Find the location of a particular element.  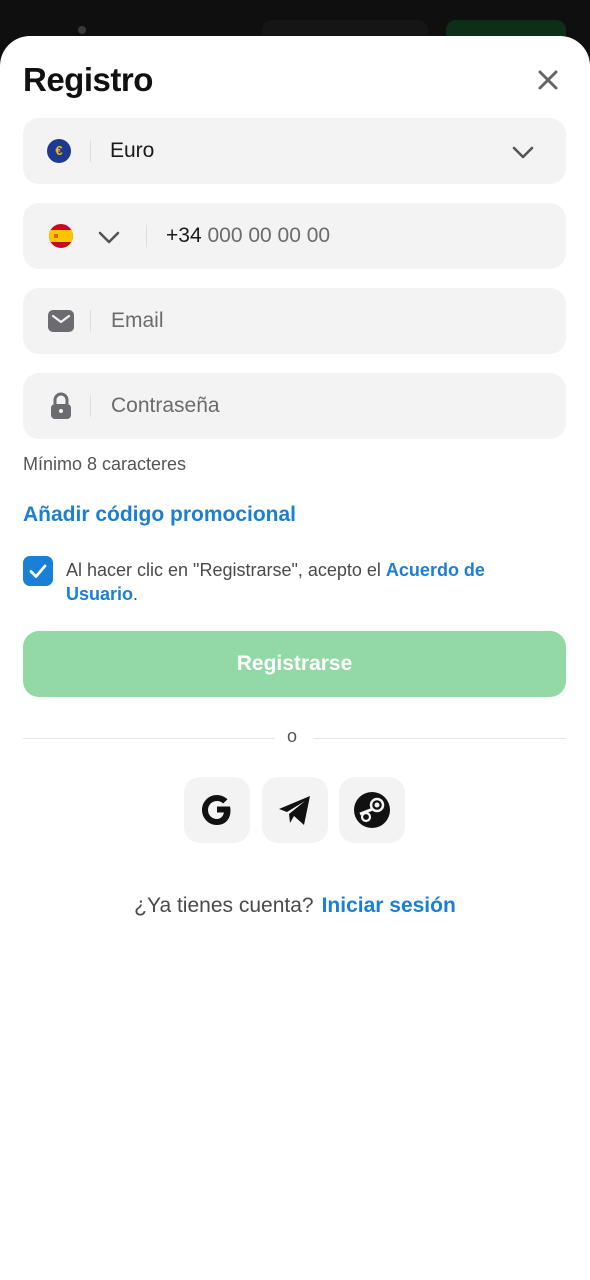

country-code: +34 is located at coordinates (184, 235).